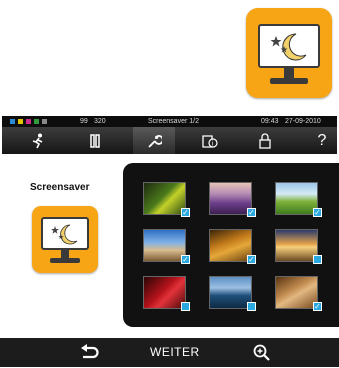  Describe the element at coordinates (262, 353) in the screenshot. I see `zoom-in-icon` at that location.